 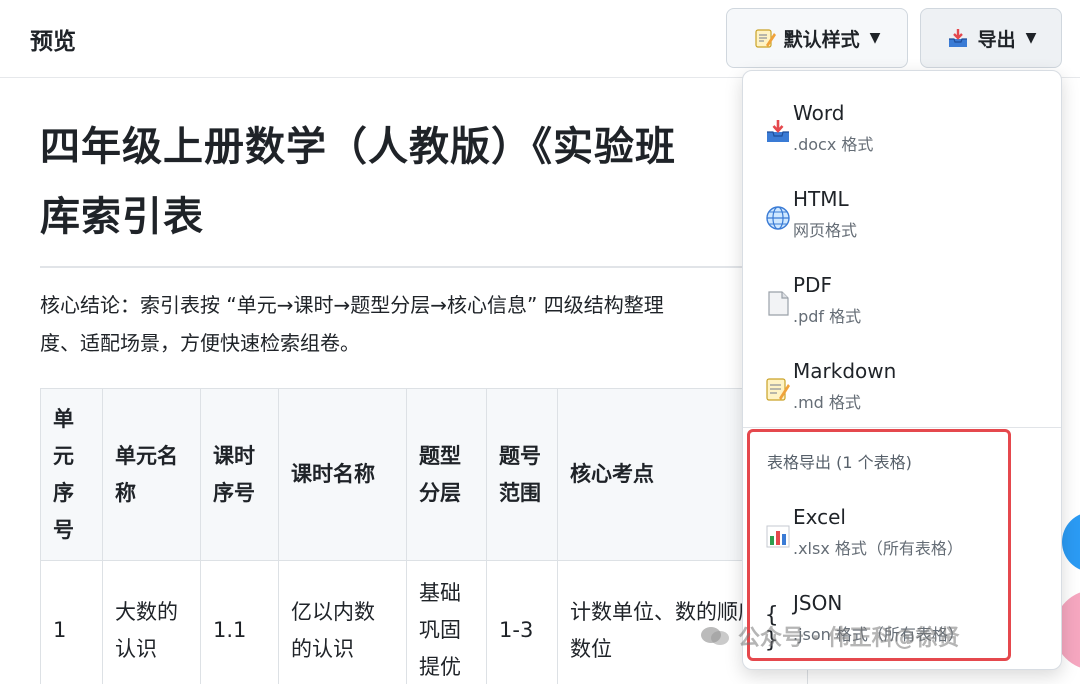 I want to click on menu-item-desc: 网页格式, so click(x=825, y=230).